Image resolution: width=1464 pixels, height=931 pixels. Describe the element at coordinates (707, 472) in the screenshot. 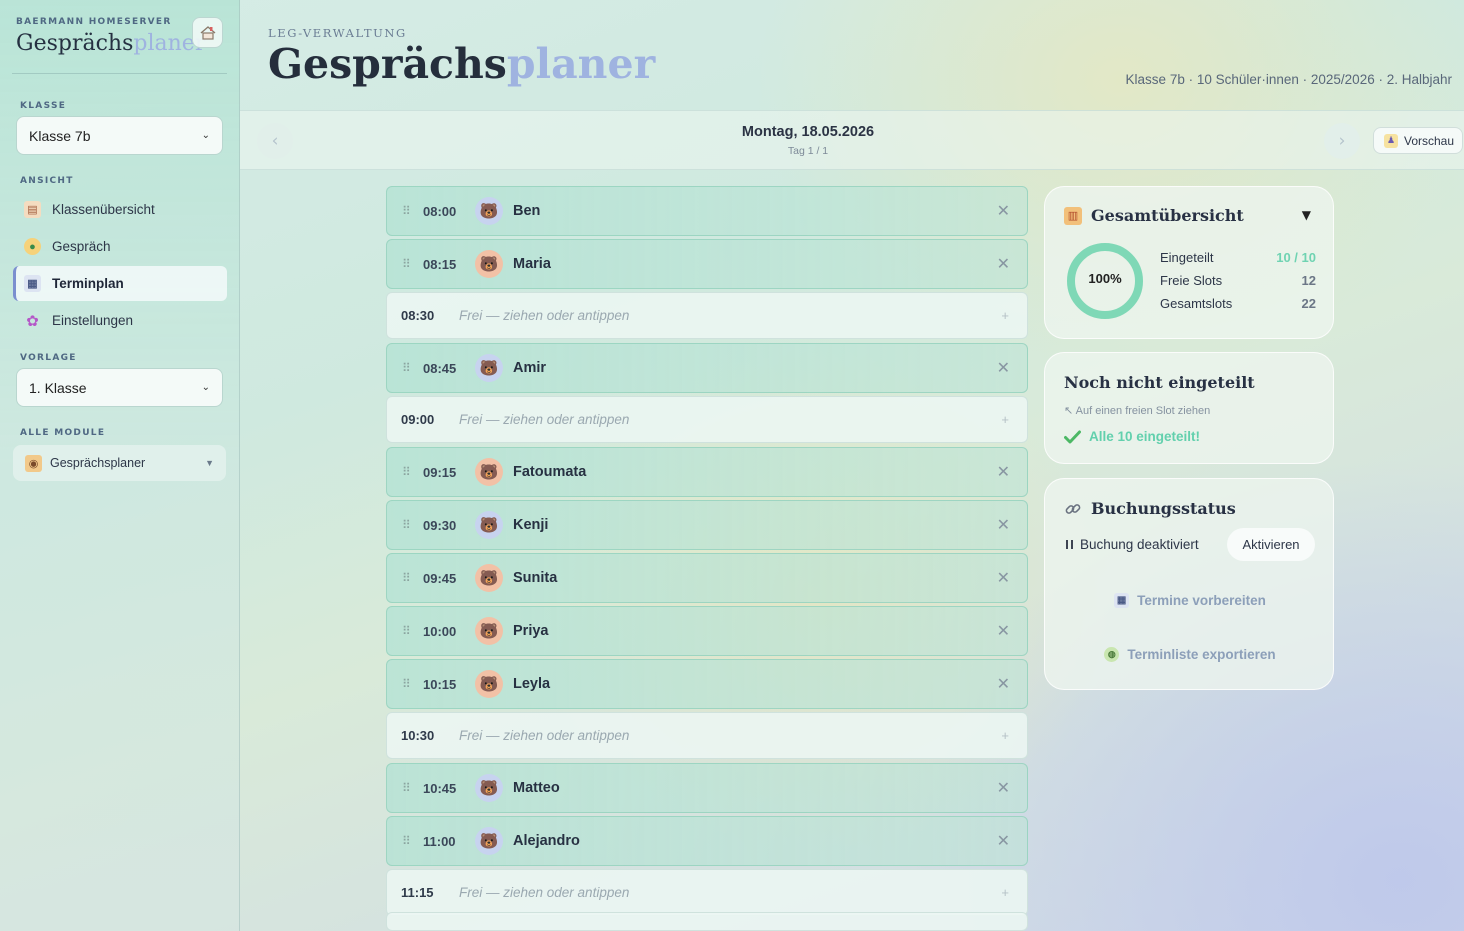

I see `booked-slot-row: ⠿ 09:15 🐻 Fatoumata ✕` at that location.